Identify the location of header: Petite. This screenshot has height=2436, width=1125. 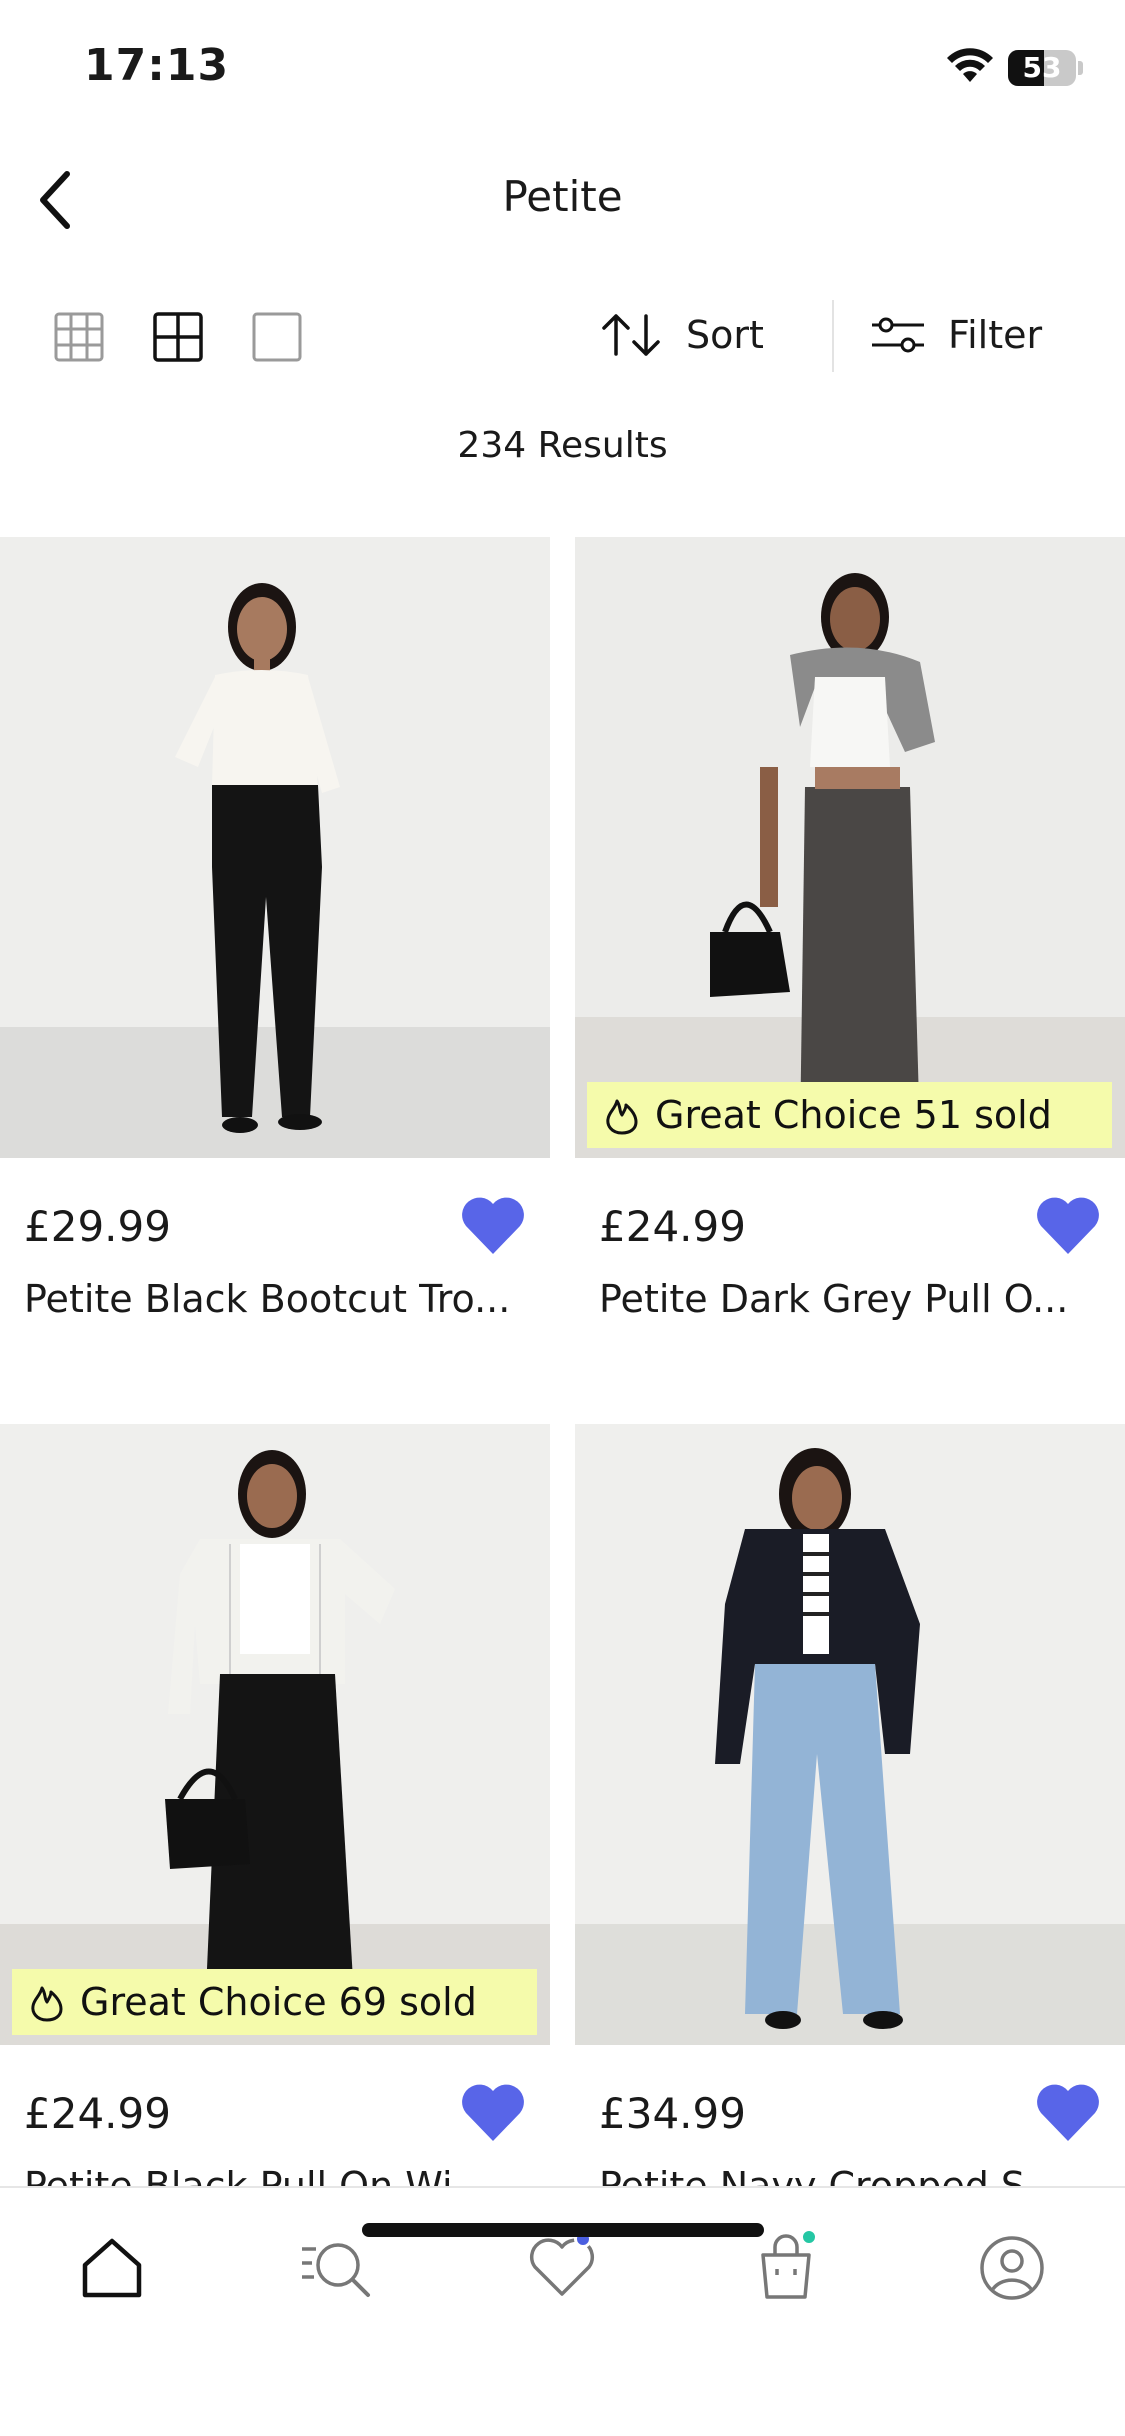
(562, 200).